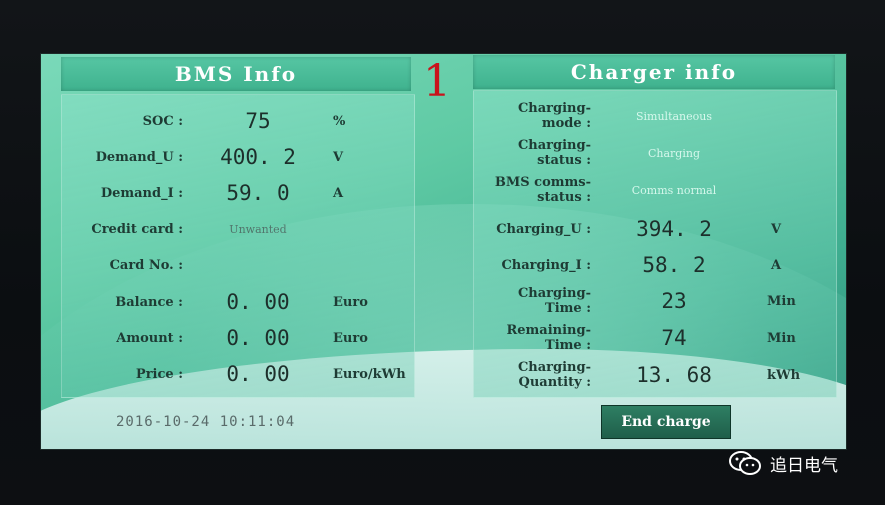 The image size is (885, 505). What do you see at coordinates (745, 463) in the screenshot?
I see `wechat-icon` at bounding box center [745, 463].